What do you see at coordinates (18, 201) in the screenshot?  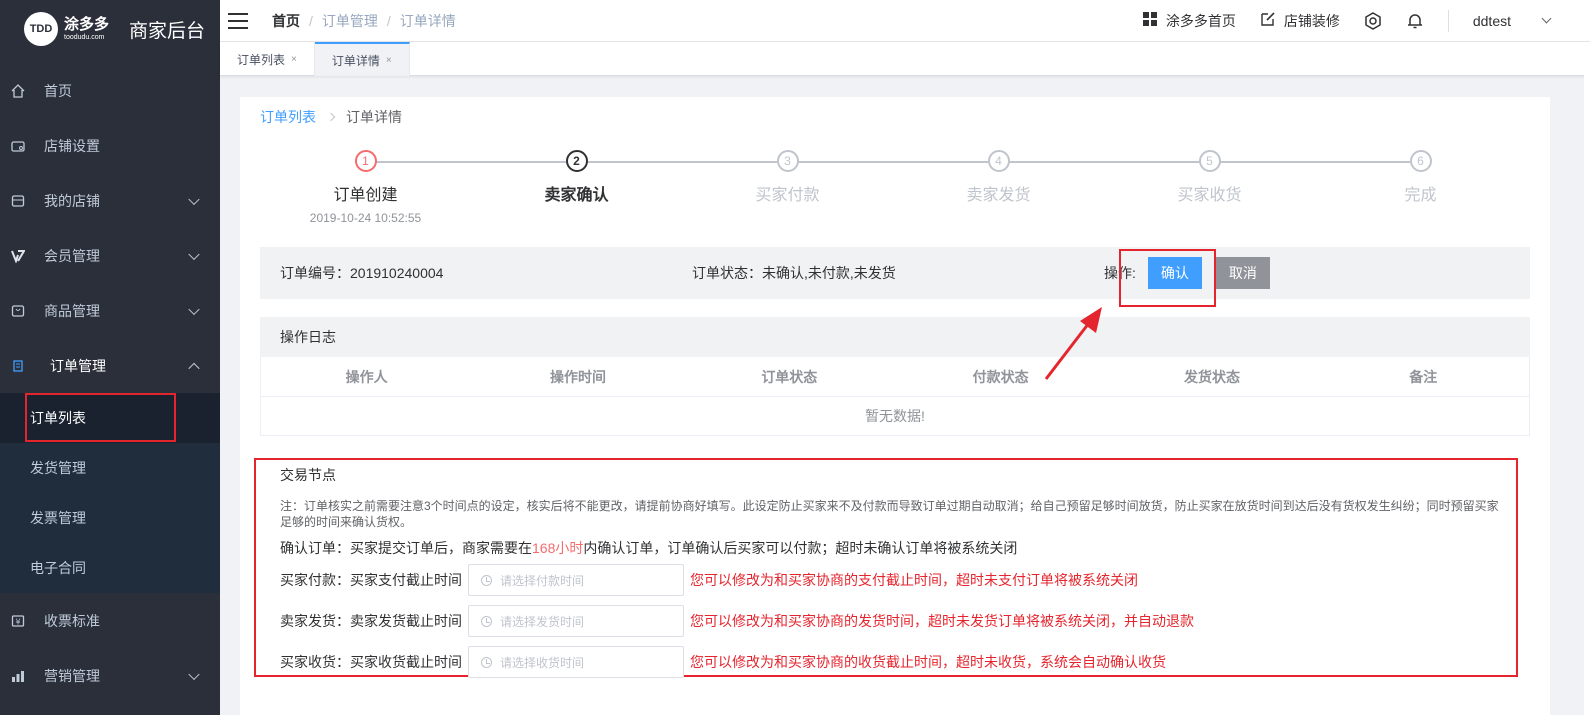 I see `store-icon` at bounding box center [18, 201].